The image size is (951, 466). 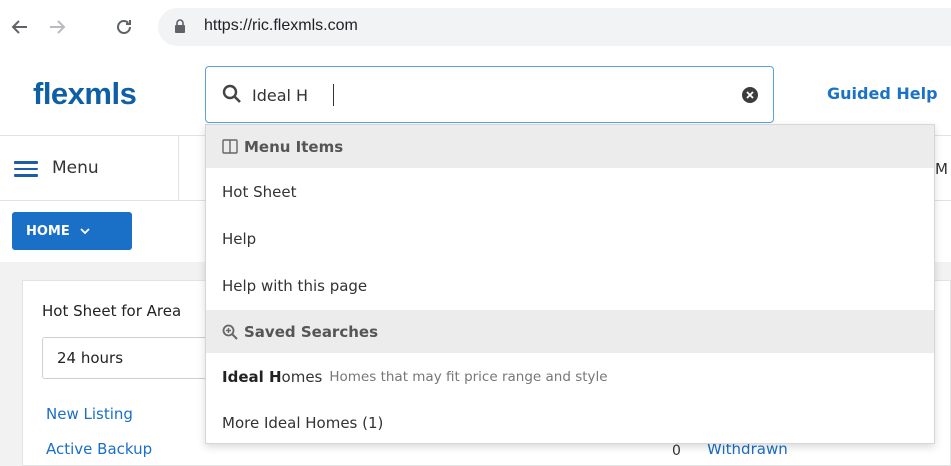 I want to click on more-saved-searches-label: More Ideal Homes (1), so click(x=303, y=423).